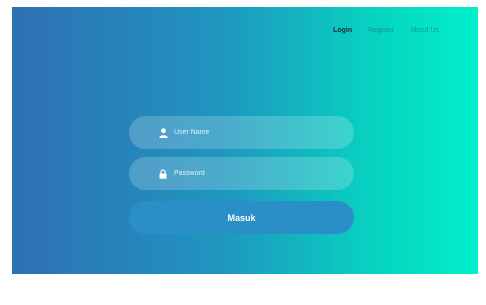 The height and width of the screenshot is (305, 486). I want to click on password-field, so click(241, 173).